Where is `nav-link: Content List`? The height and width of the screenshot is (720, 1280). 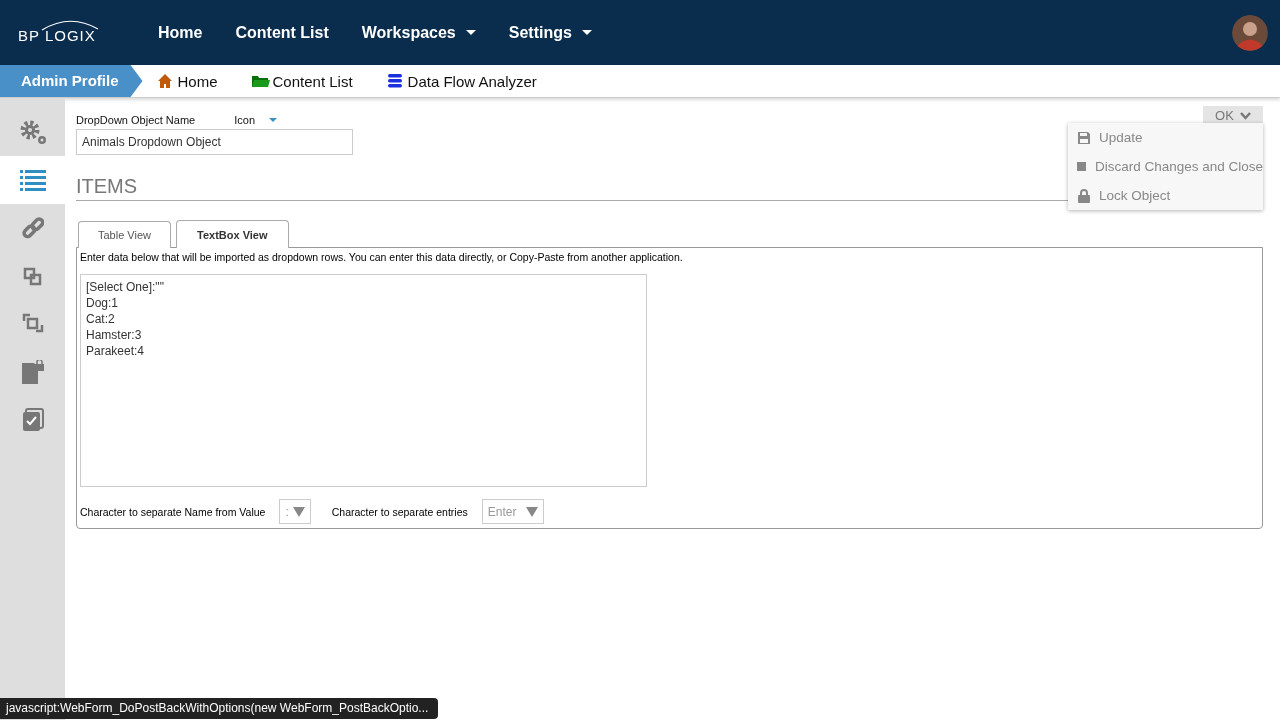 nav-link: Content List is located at coordinates (282, 32).